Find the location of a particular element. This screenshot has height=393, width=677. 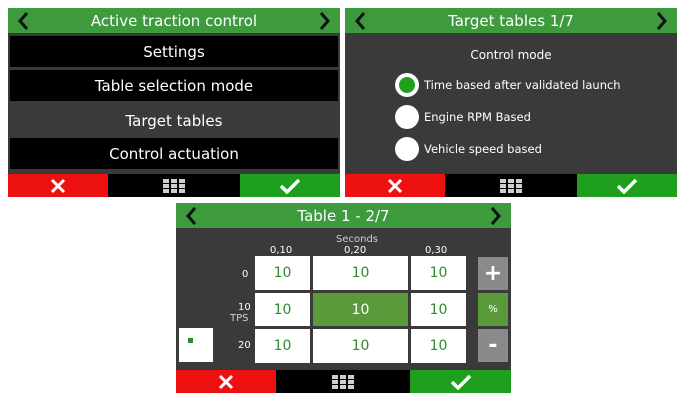

menu-item-target-tables: Target tables is located at coordinates (174, 120).